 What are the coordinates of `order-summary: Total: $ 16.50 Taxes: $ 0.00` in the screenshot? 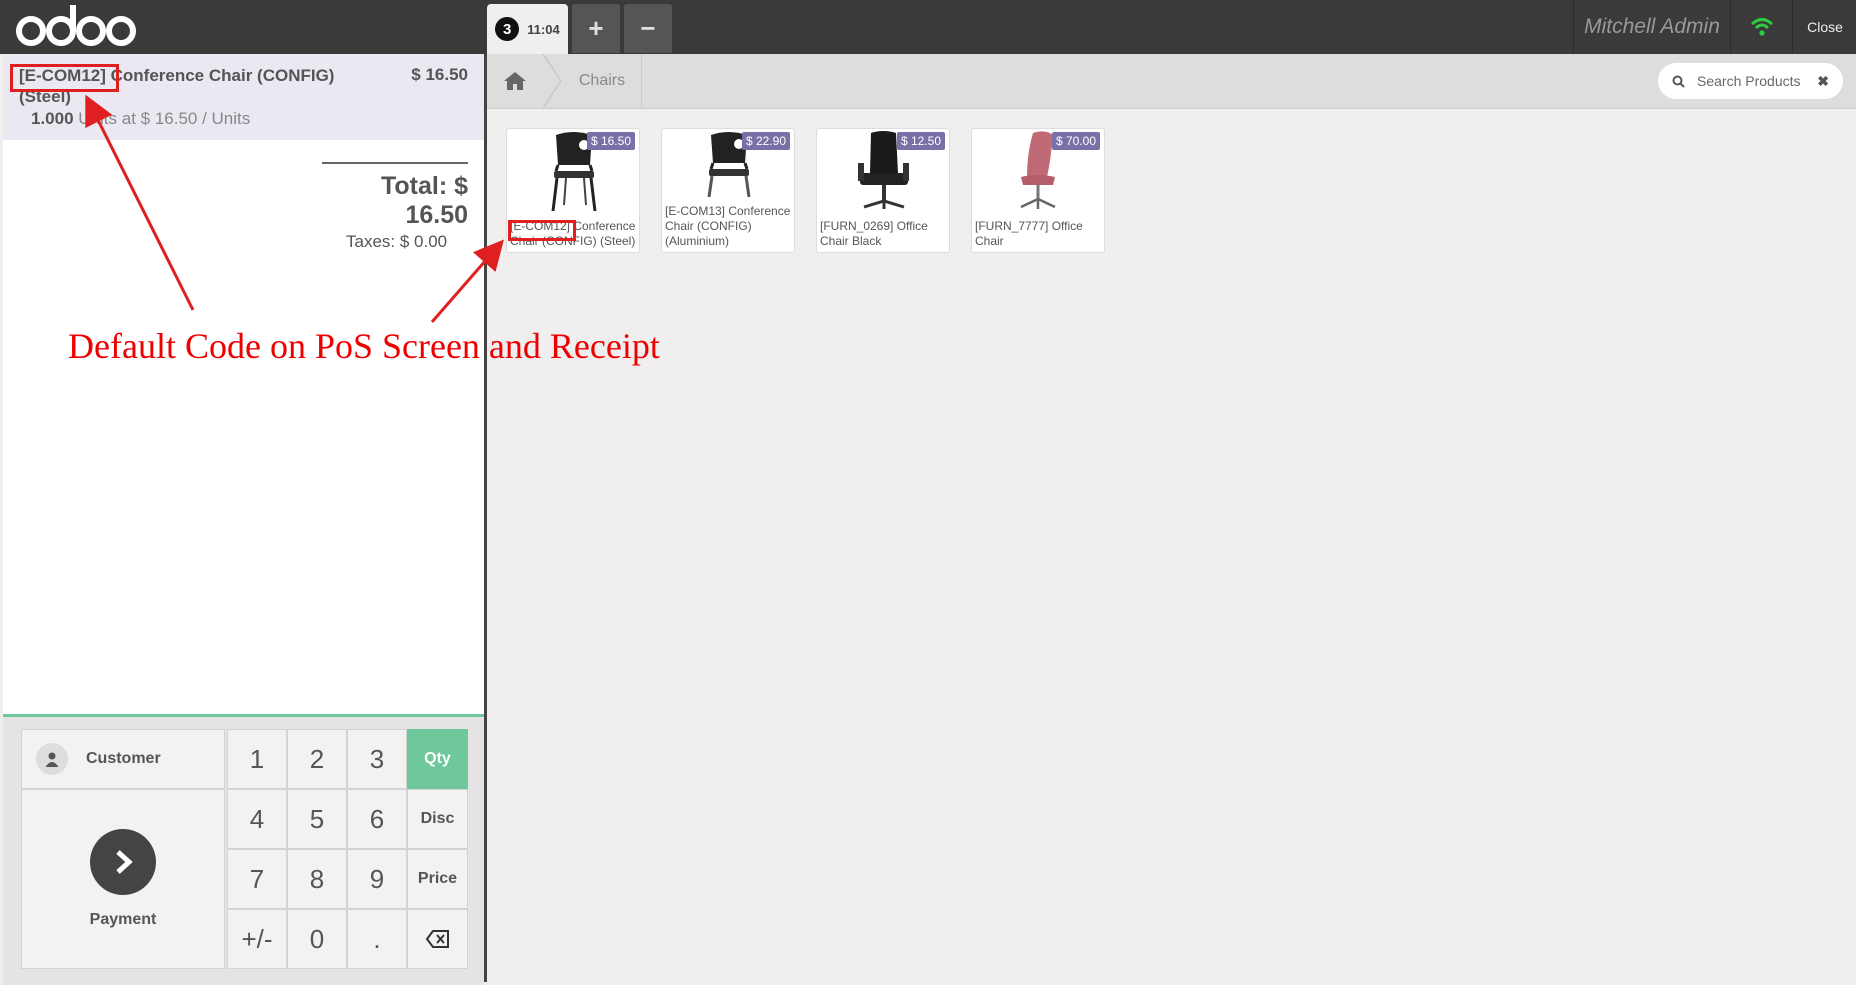 It's located at (395, 207).